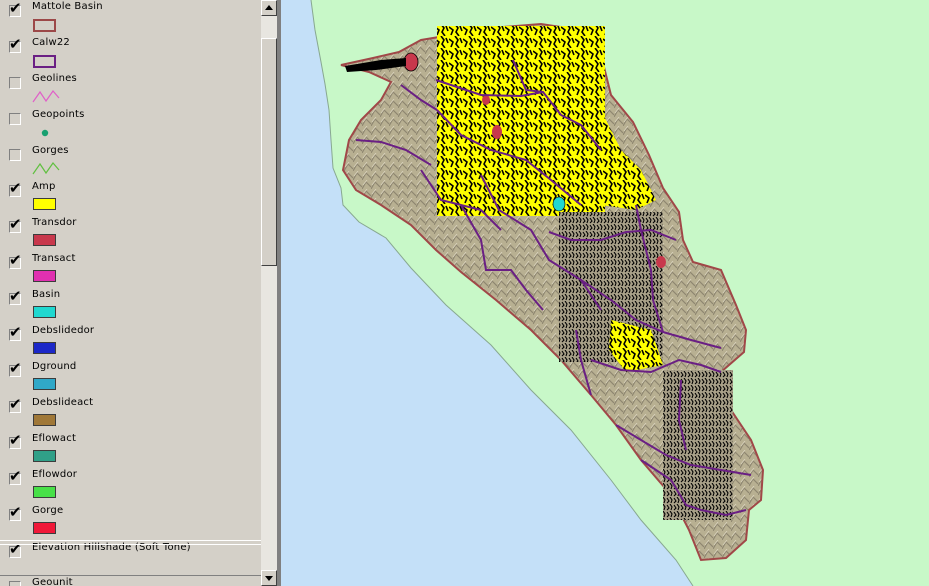 Image resolution: width=929 pixels, height=586 pixels. I want to click on layer-name: Gorges, so click(50, 150).